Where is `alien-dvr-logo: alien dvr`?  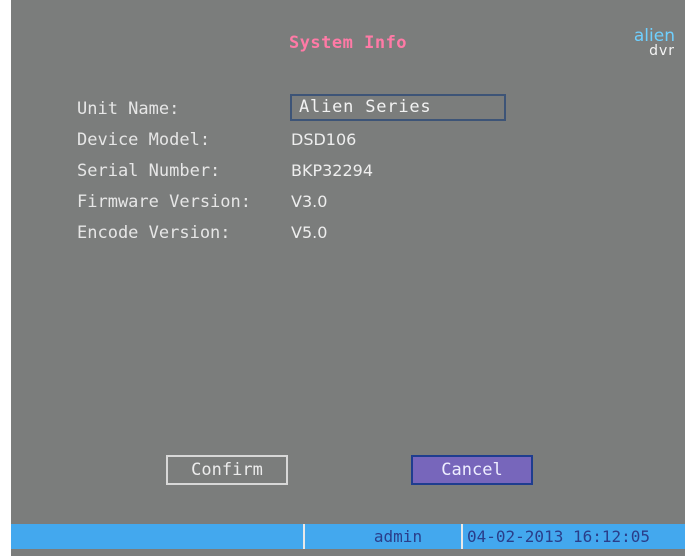 alien-dvr-logo: alien dvr is located at coordinates (648, 43).